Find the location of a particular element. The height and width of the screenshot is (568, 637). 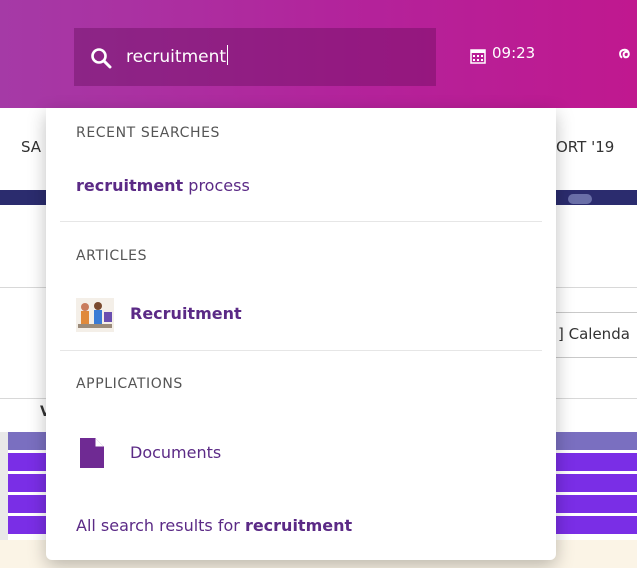

recent-searches-heading: RECENT SEARCHES is located at coordinates (148, 133).